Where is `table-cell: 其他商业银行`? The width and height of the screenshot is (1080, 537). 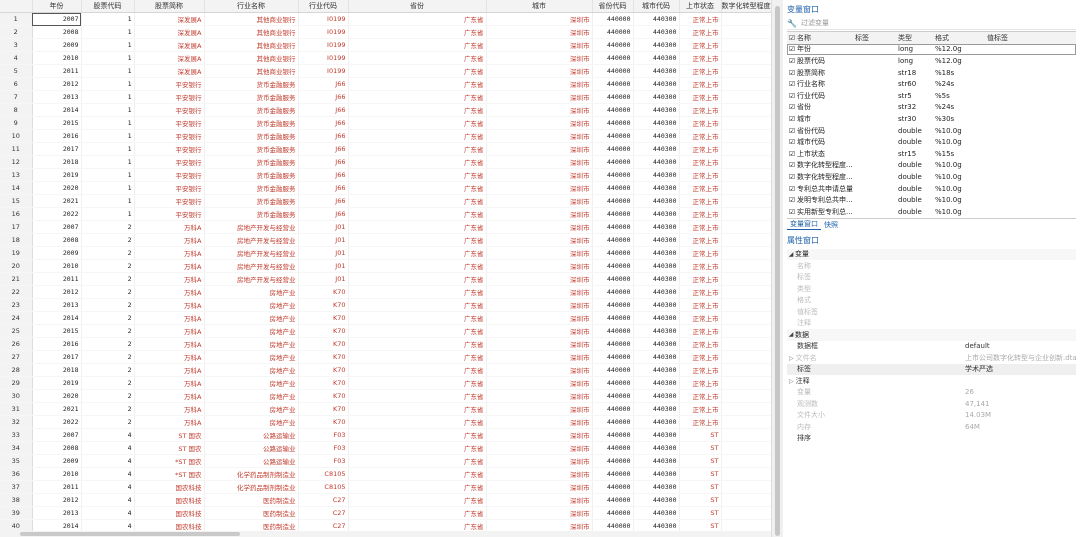 table-cell: 其他商业银行 is located at coordinates (251, 71).